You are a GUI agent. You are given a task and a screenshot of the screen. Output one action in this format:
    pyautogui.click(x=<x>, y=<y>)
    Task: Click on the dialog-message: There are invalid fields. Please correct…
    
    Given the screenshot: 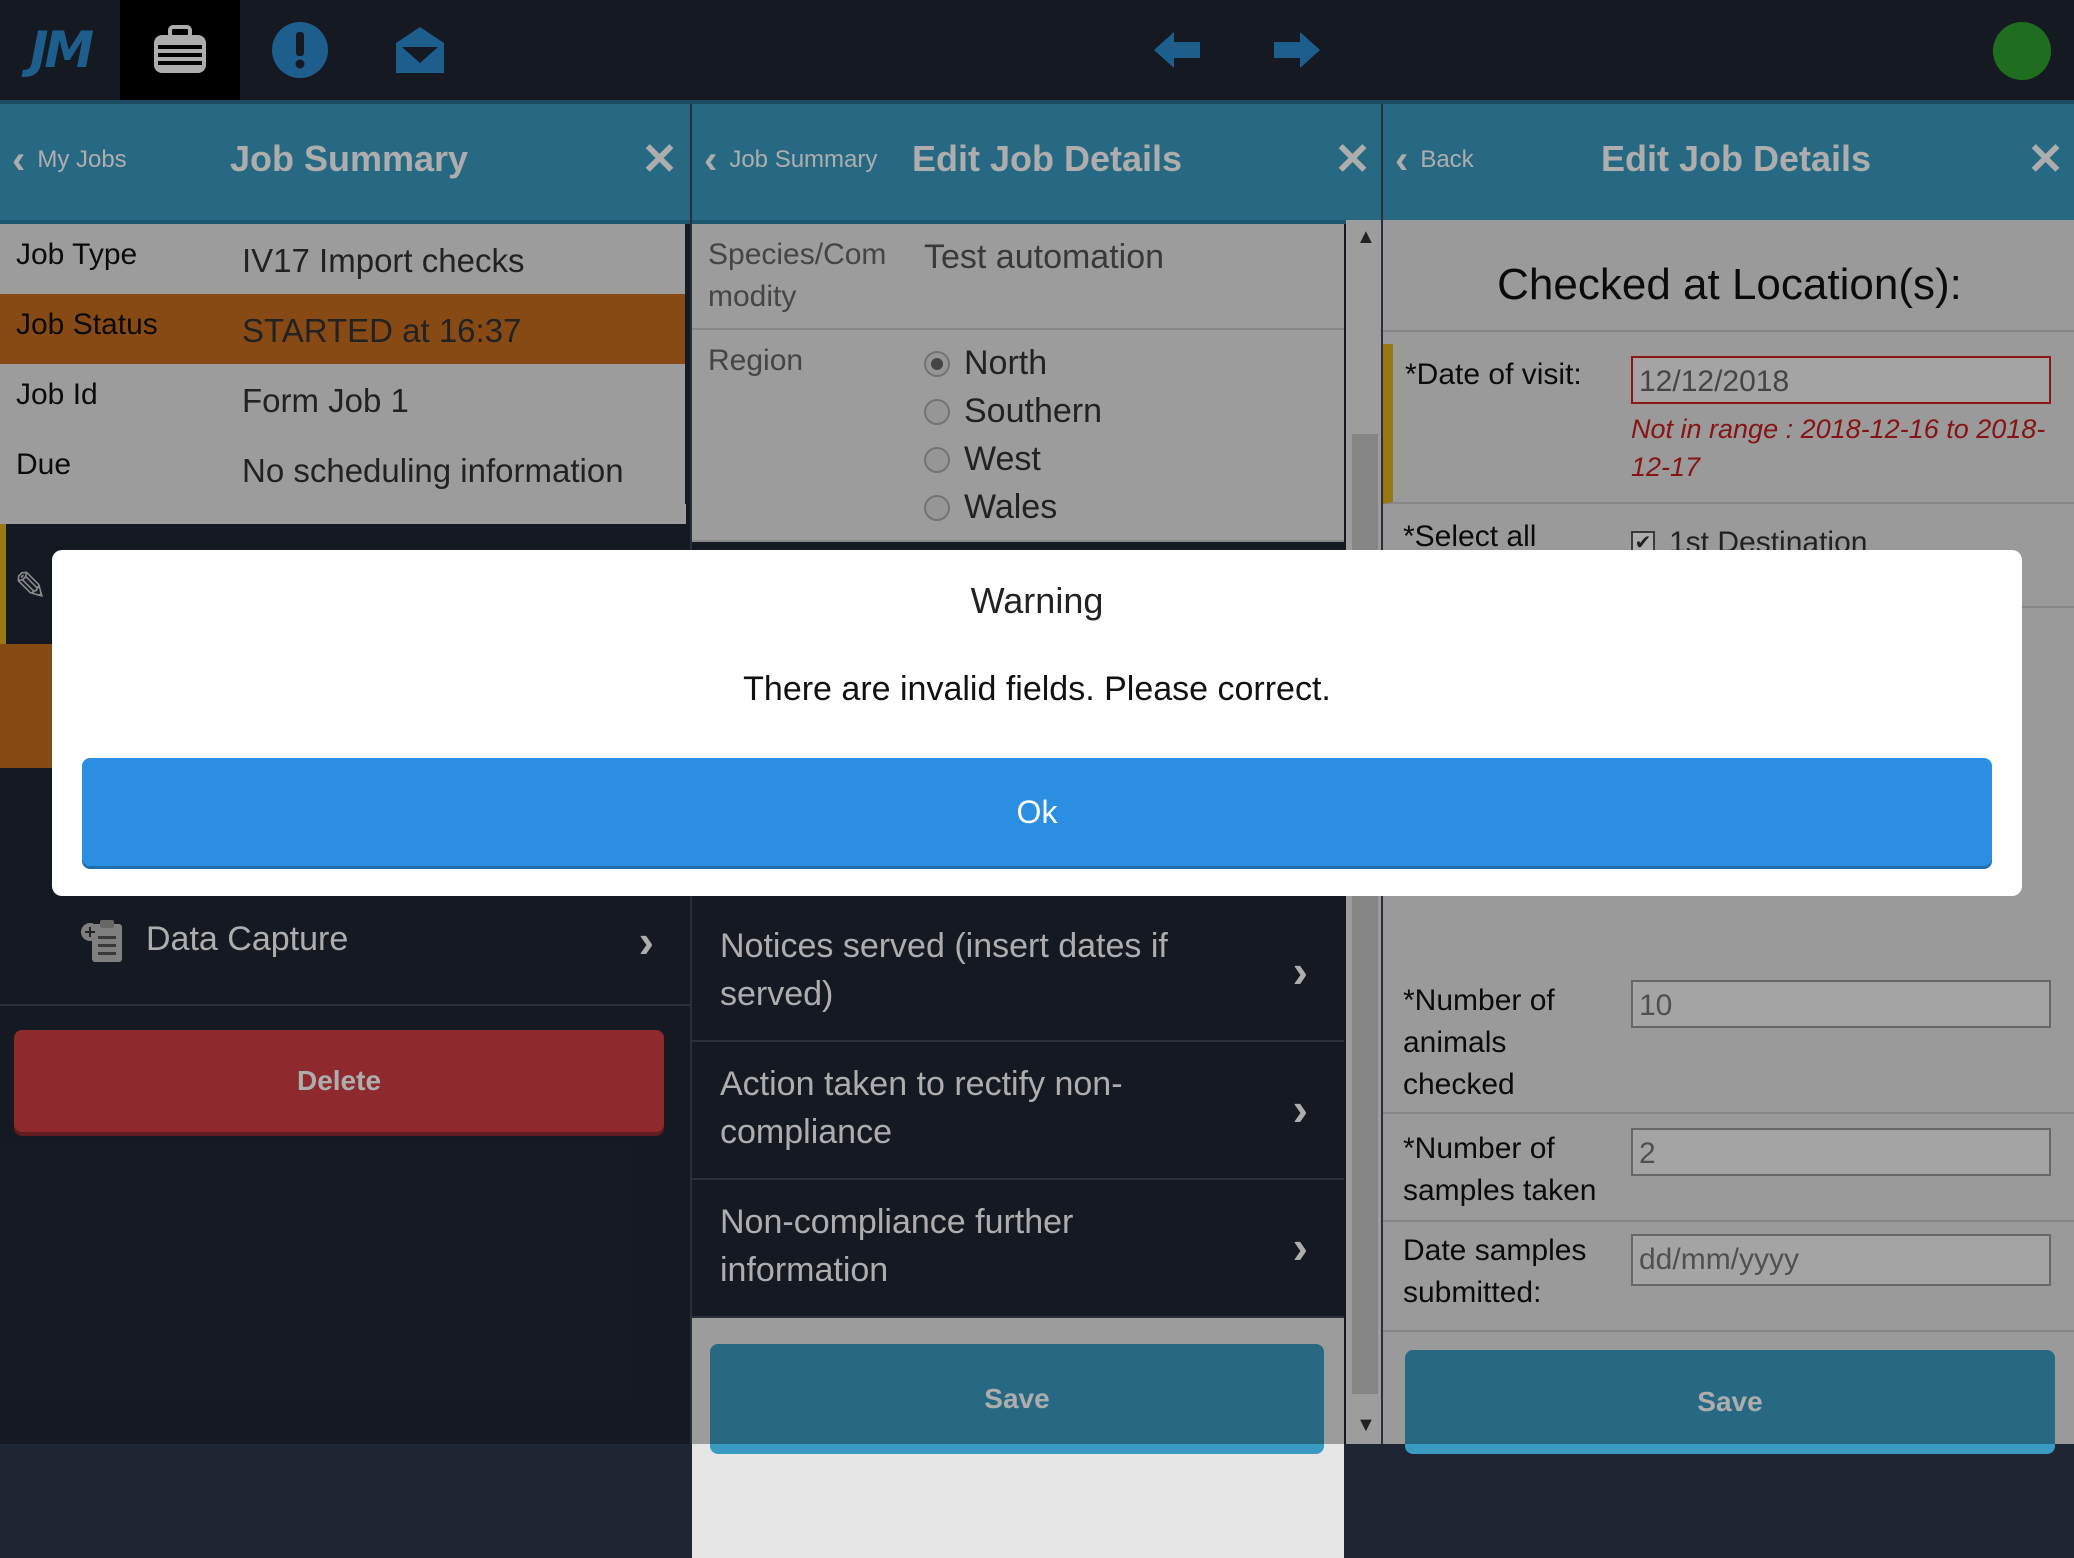 What is the action you would take?
    pyautogui.click(x=1037, y=689)
    